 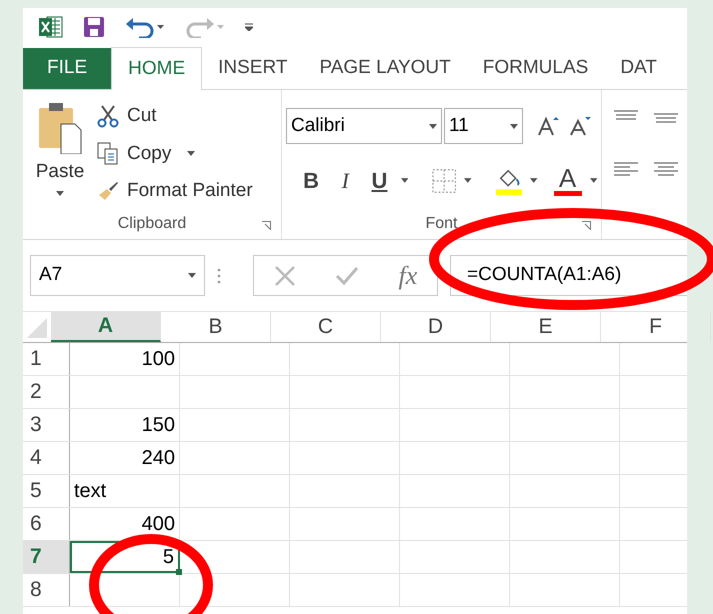 I want to click on table-cell: text, so click(x=125, y=491).